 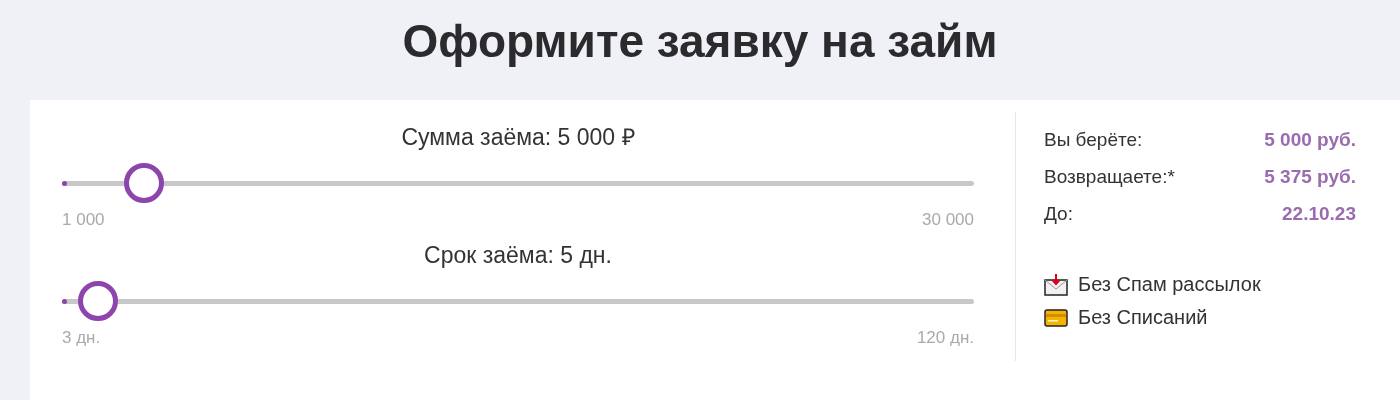 What do you see at coordinates (1058, 213) in the screenshot?
I see `summary-label: До:` at bounding box center [1058, 213].